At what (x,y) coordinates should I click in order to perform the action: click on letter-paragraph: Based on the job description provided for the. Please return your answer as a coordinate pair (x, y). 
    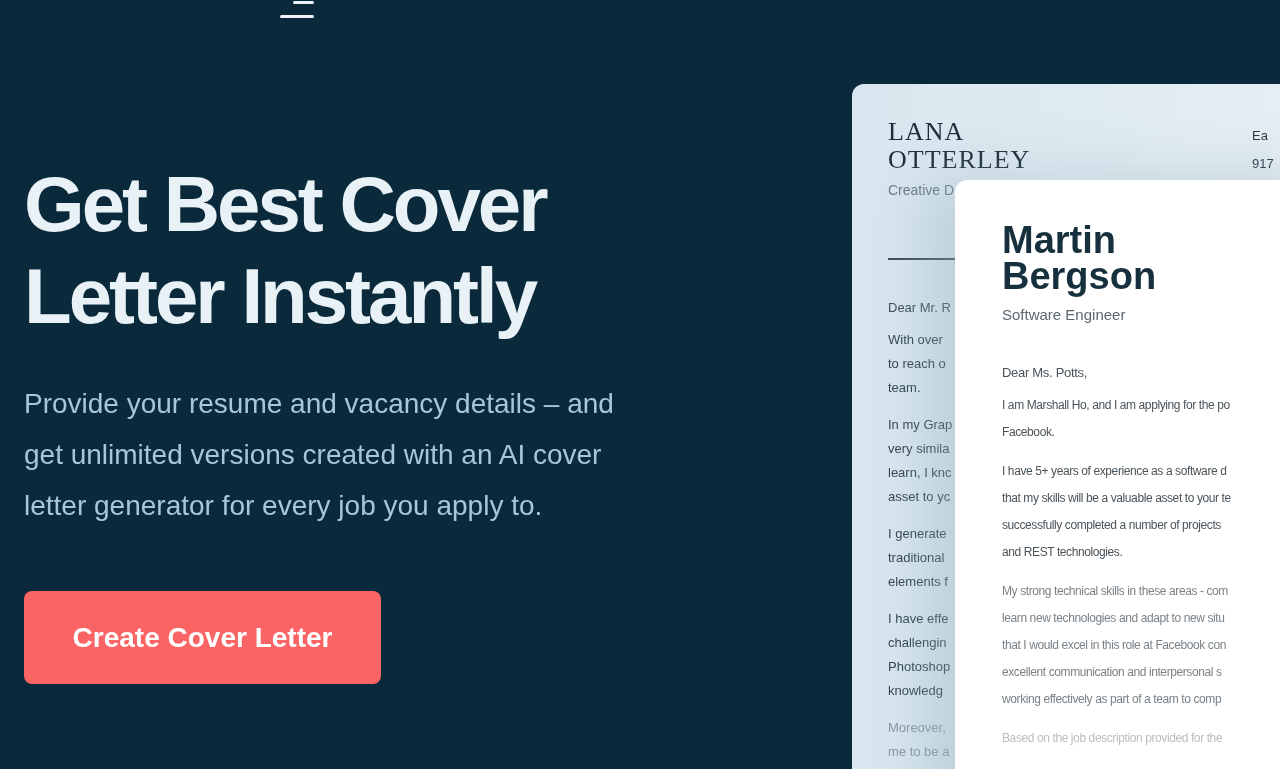
    Looking at the image, I should click on (1113, 738).